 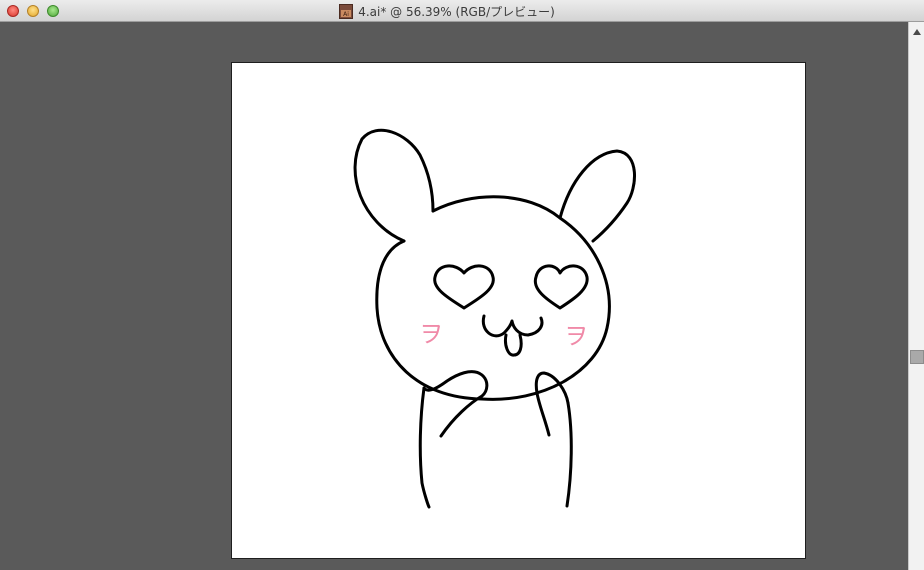 I want to click on window-title: 4.ai* @ 56.39% (RGB/プレビュー), so click(x=456, y=11).